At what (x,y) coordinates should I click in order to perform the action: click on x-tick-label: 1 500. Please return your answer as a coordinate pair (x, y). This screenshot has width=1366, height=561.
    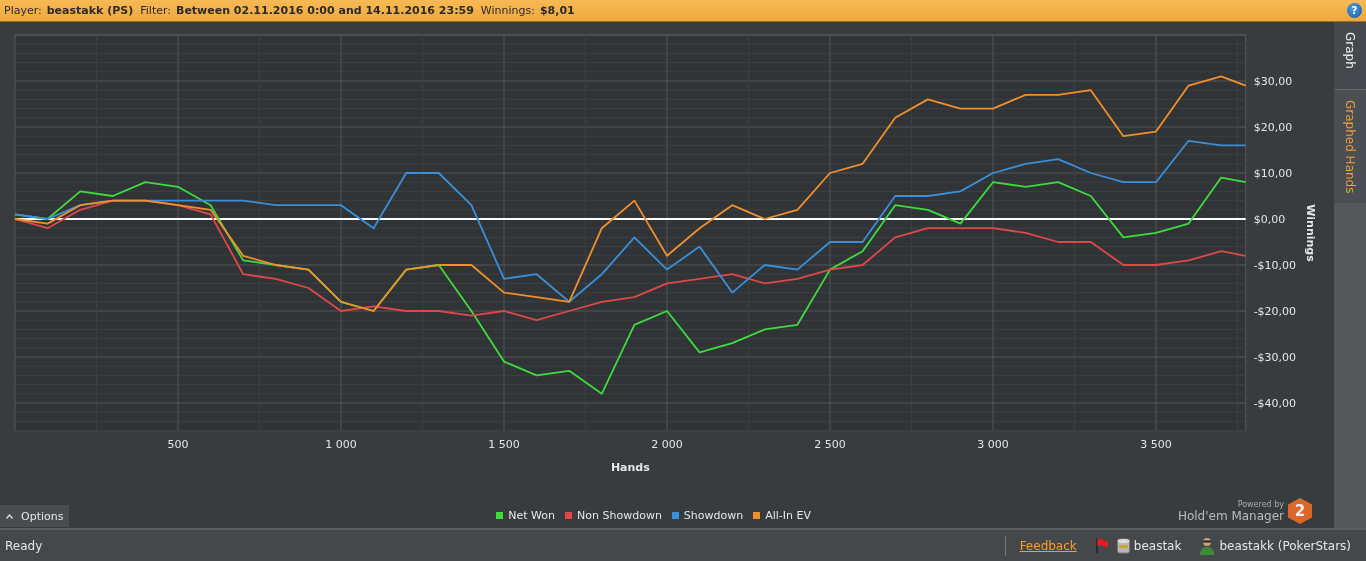
    Looking at the image, I should click on (504, 444).